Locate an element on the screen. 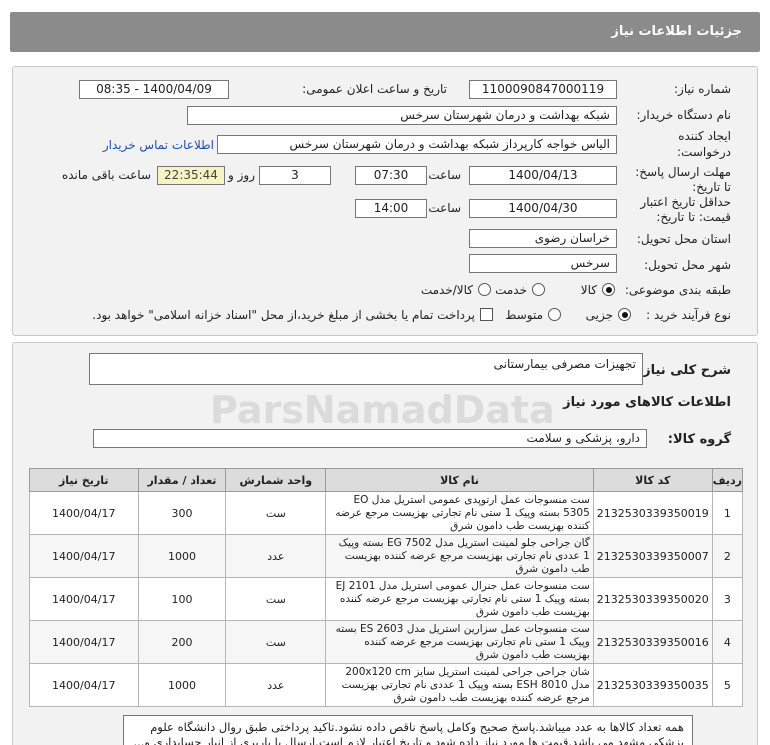  process-radio-medium is located at coordinates (554, 314).